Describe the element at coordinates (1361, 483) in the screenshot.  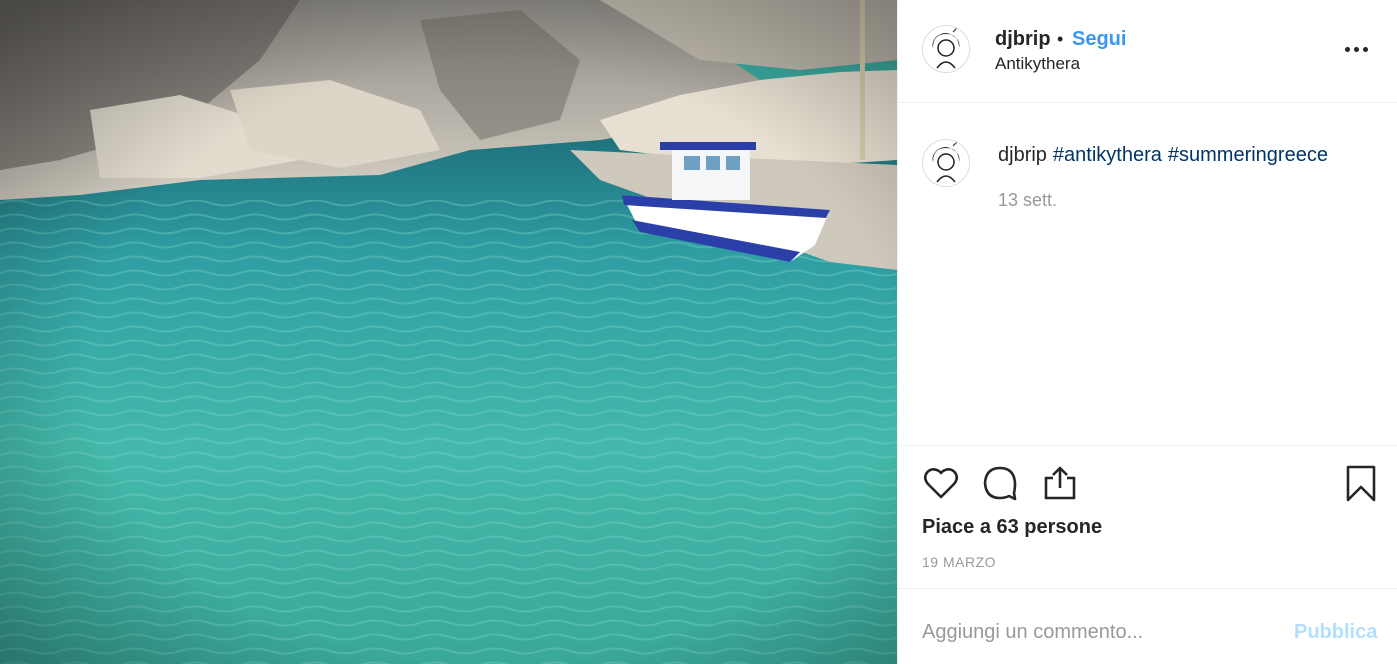
I see `bookmark-icon` at that location.